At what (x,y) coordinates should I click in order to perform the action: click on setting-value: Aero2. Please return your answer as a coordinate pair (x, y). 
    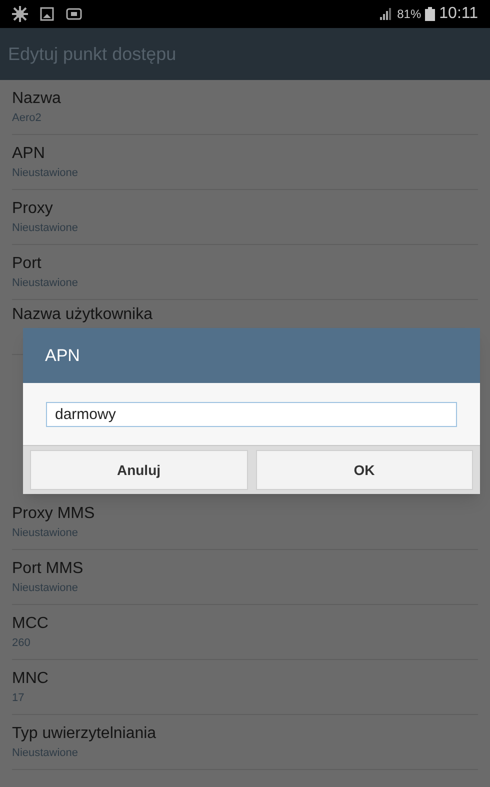
    Looking at the image, I should click on (27, 119).